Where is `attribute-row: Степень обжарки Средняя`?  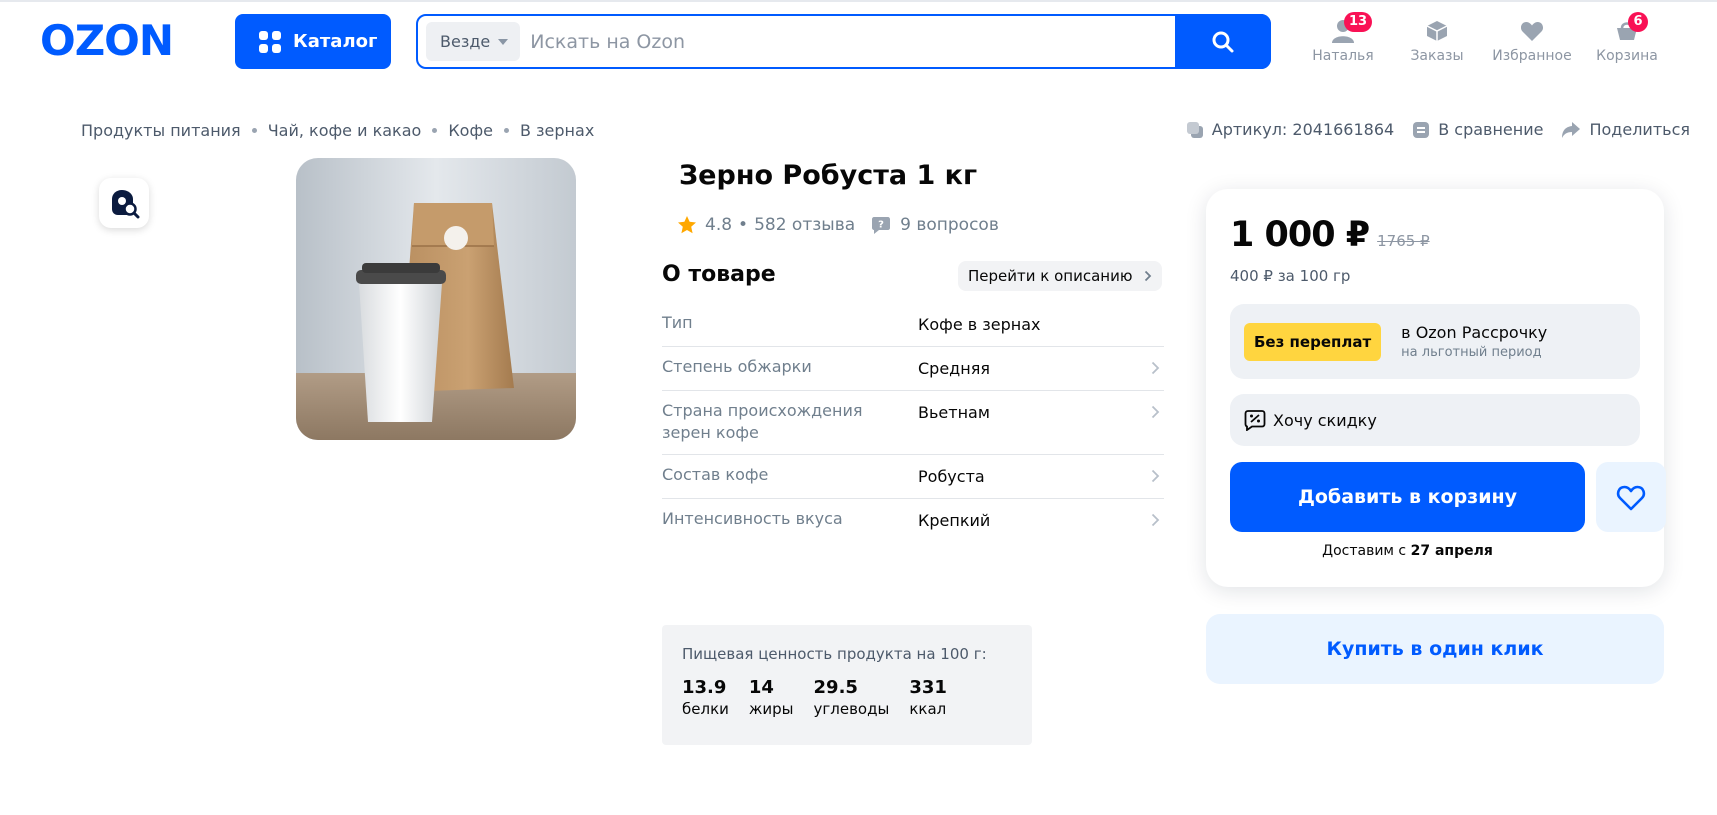
attribute-row: Степень обжарки Средняя is located at coordinates (913, 369).